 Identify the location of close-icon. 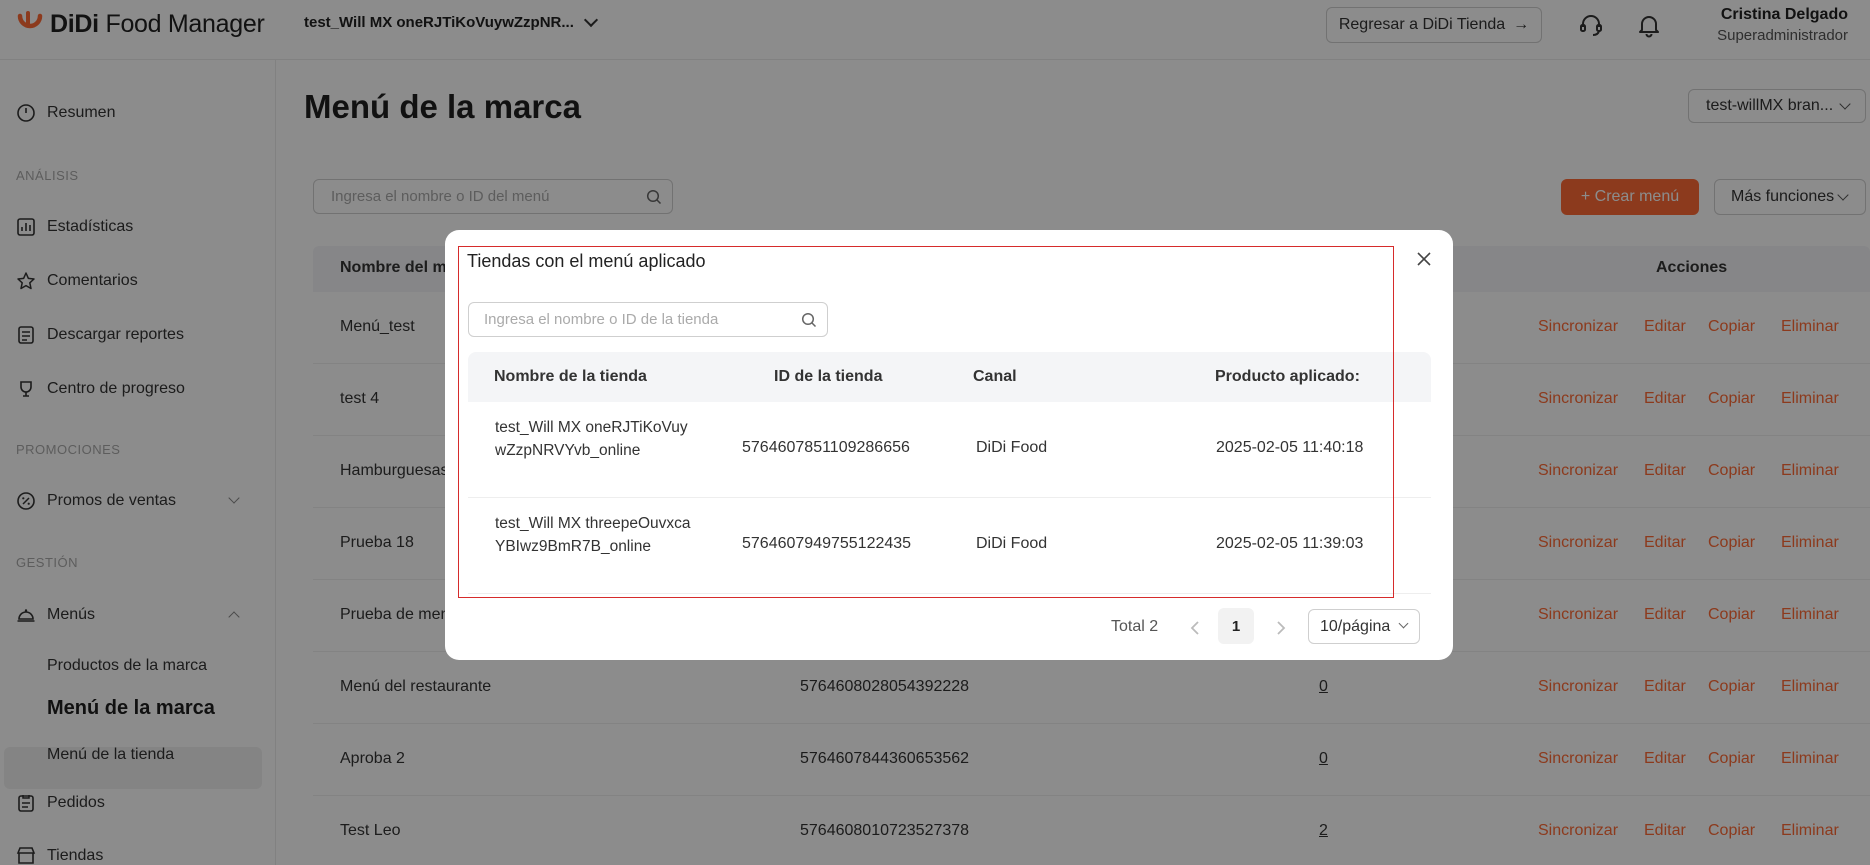
(1424, 259).